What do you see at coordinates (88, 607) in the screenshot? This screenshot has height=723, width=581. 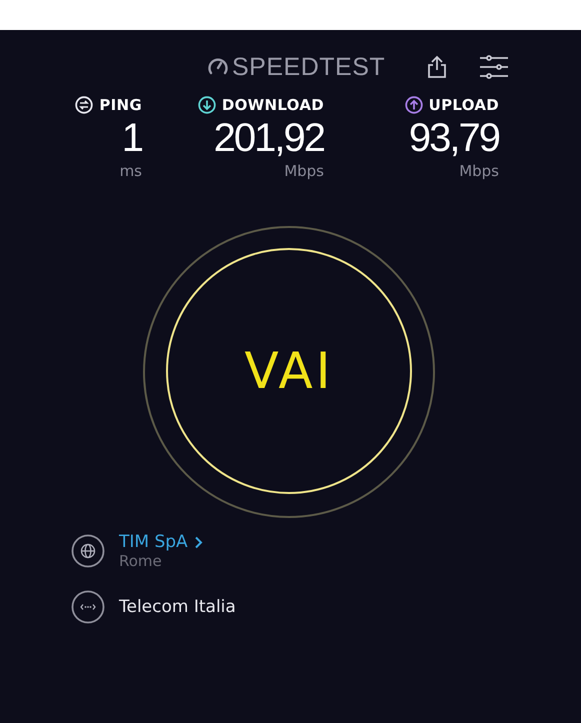 I see `connection-icon` at bounding box center [88, 607].